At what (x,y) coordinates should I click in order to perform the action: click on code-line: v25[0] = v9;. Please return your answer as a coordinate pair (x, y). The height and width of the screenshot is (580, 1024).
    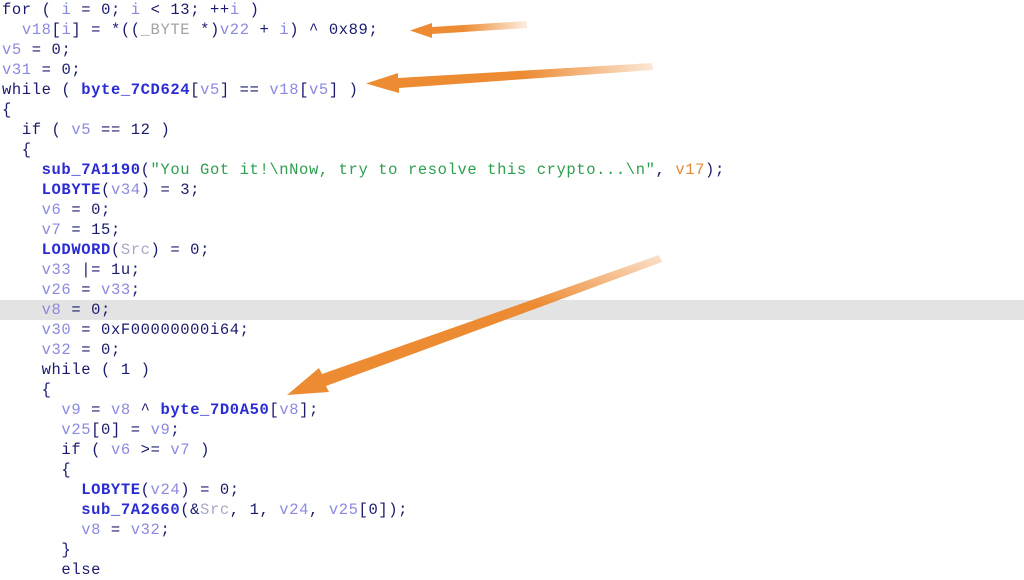
    Looking at the image, I should click on (512, 430).